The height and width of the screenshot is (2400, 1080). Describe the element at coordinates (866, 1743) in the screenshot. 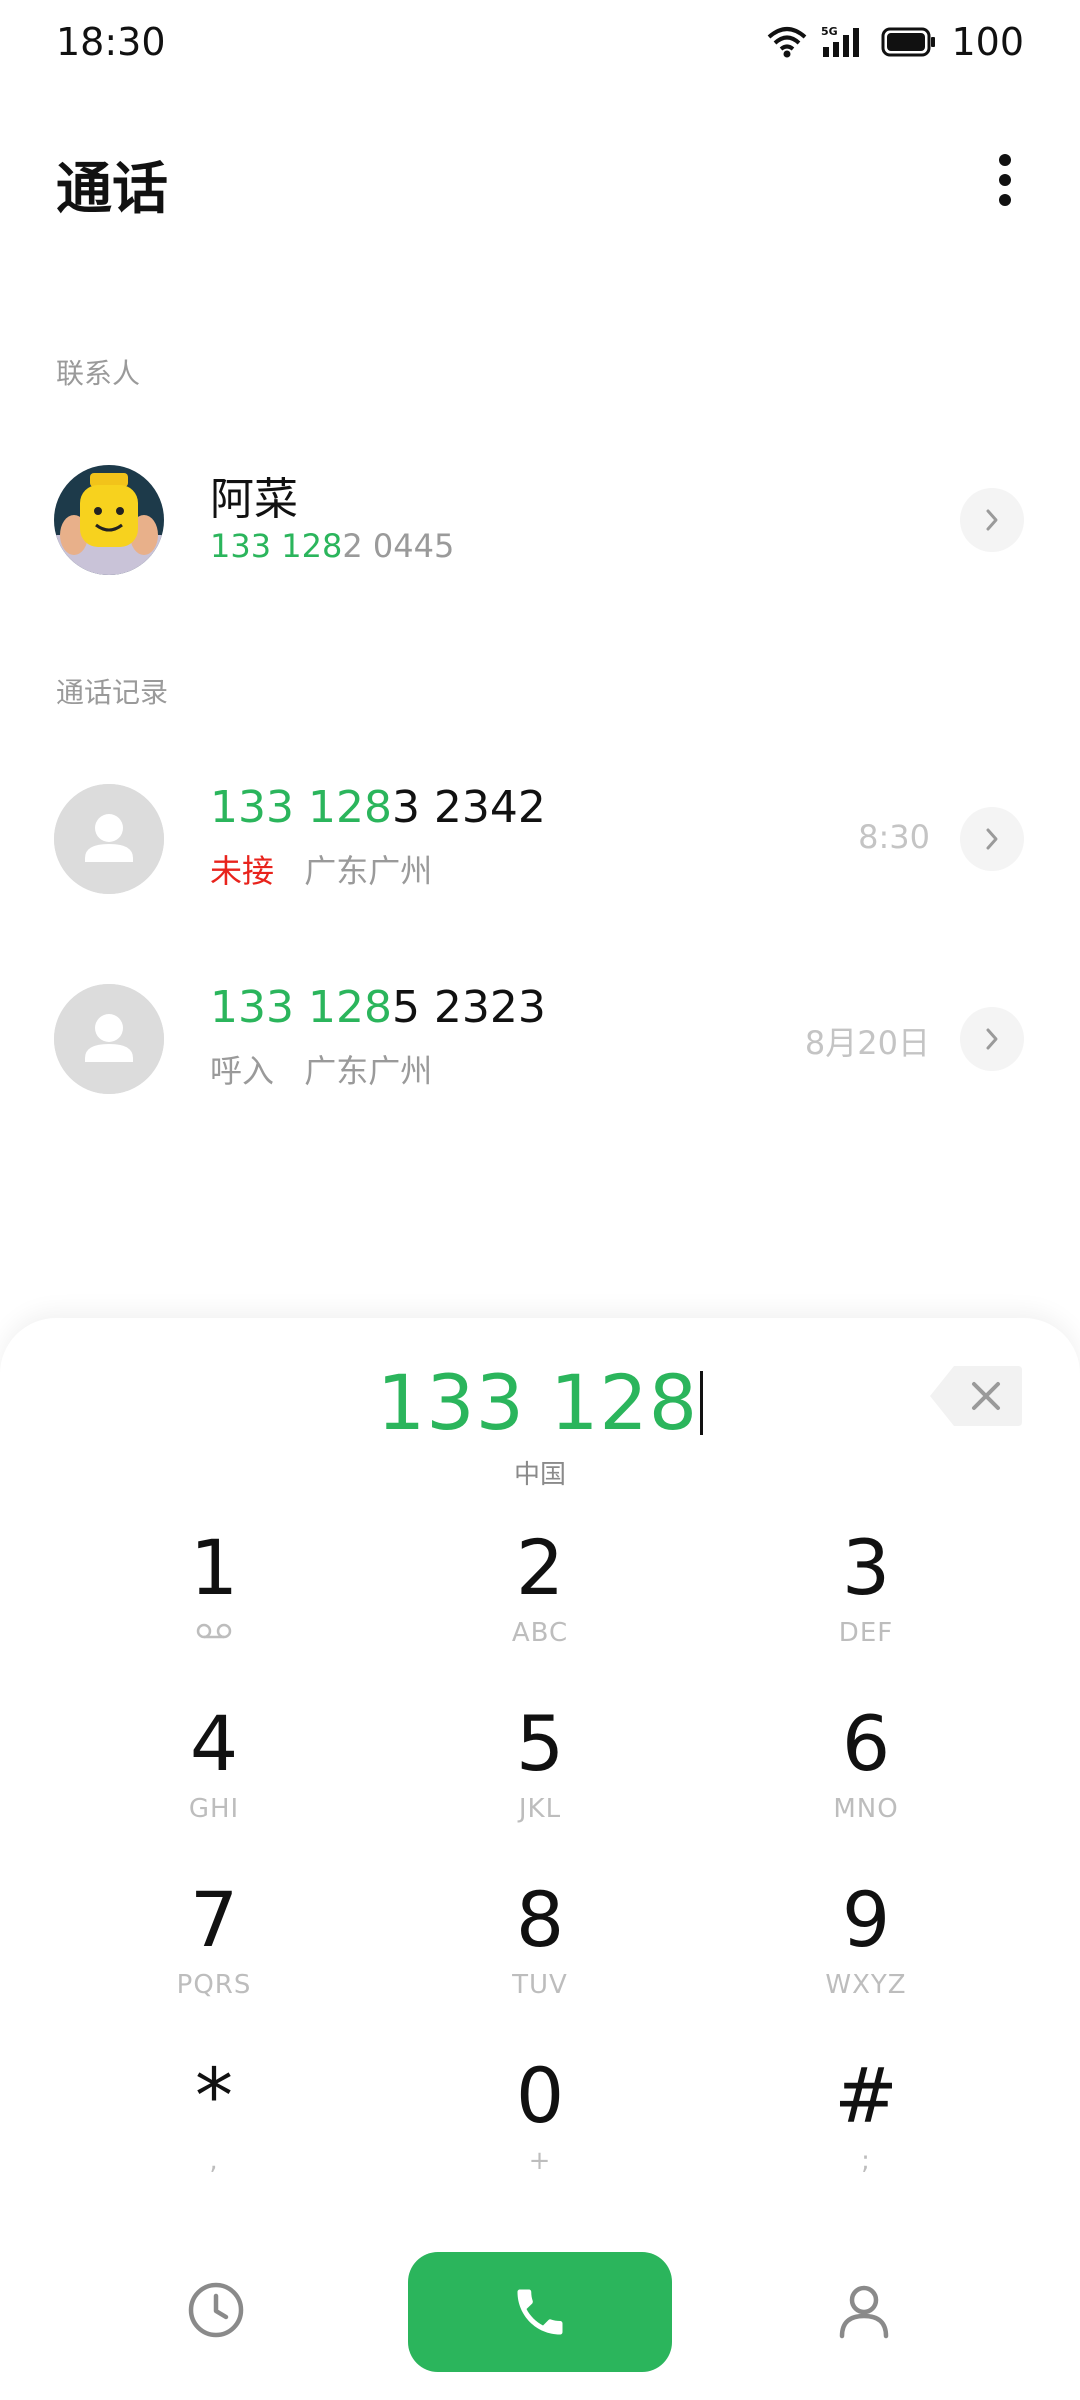

I see `key-digit: 6` at that location.